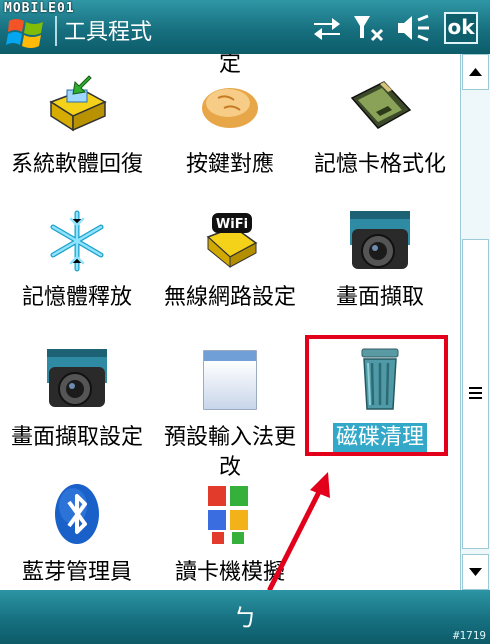  Describe the element at coordinates (228, 515) in the screenshot. I see `color-blocks-icon` at that location.